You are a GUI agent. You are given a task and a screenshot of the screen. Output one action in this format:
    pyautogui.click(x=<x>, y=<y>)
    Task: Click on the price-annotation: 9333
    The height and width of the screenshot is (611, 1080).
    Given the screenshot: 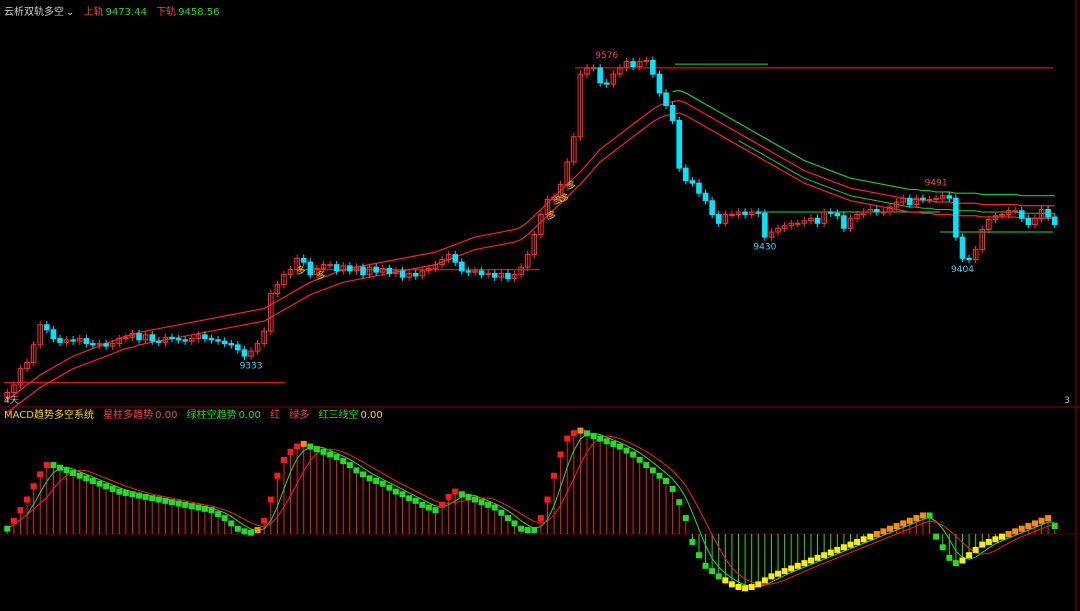 What is the action you would take?
    pyautogui.click(x=251, y=367)
    